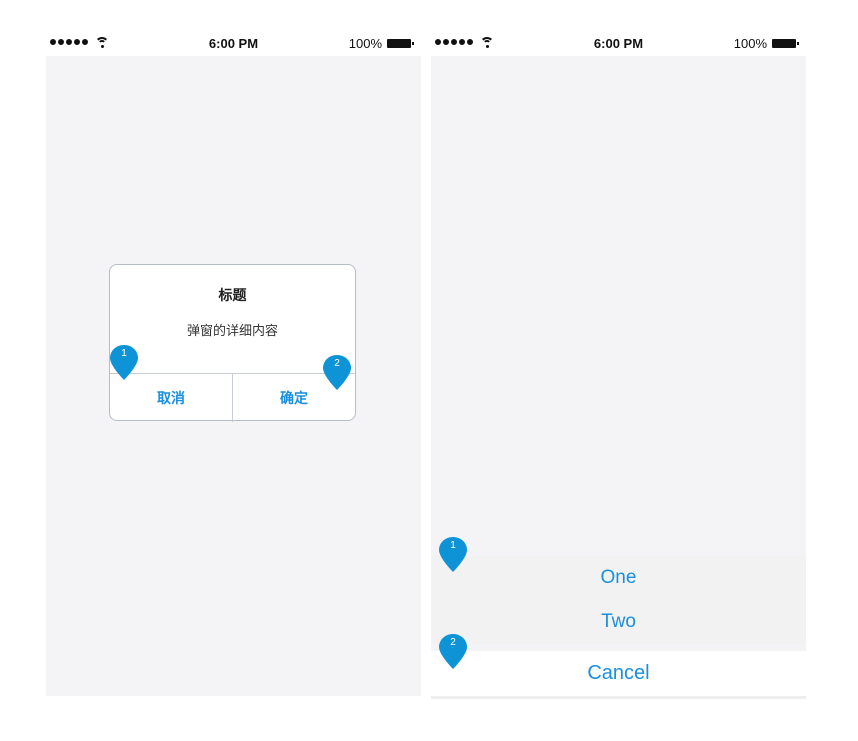 This screenshot has height=741, width=858. I want to click on action-option-one: One, so click(618, 578).